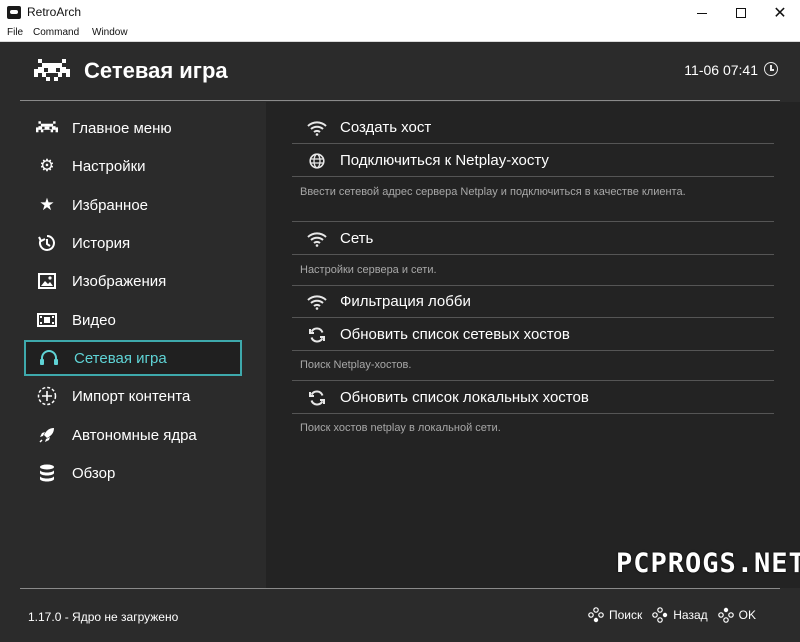 This screenshot has height=642, width=800. What do you see at coordinates (533, 128) in the screenshot?
I see `list-item-create-host: Создать хост` at bounding box center [533, 128].